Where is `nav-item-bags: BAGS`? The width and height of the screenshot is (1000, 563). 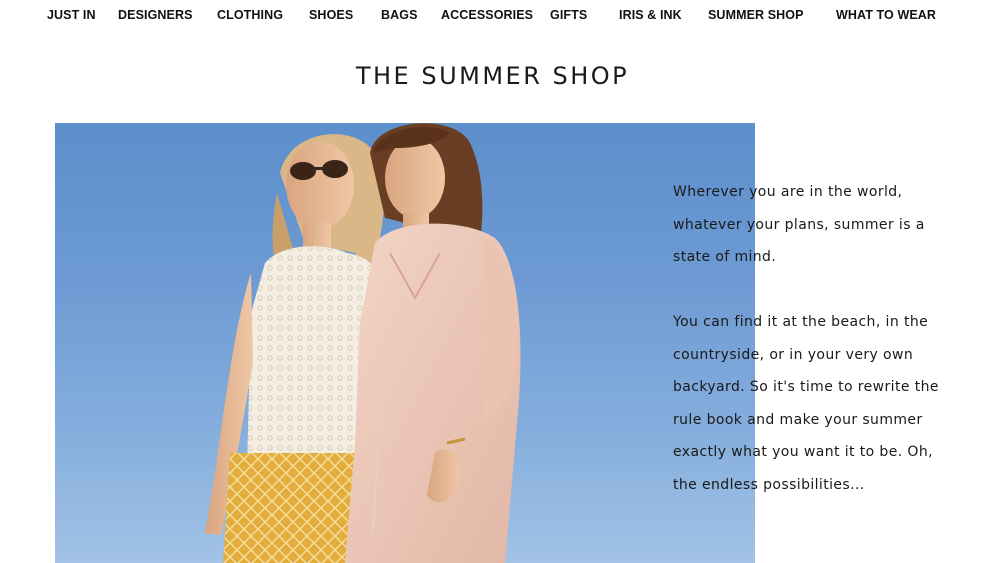
nav-item-bags: BAGS is located at coordinates (399, 15).